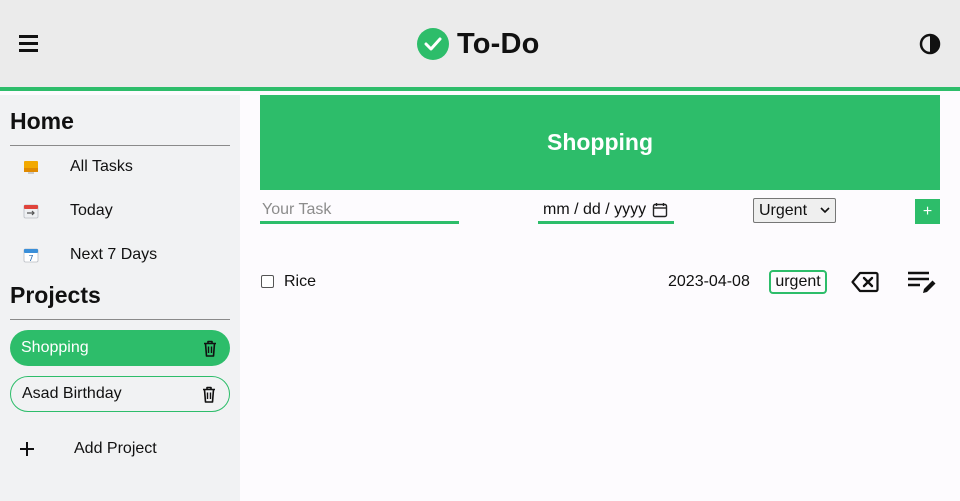 This screenshot has height=501, width=960. I want to click on chevron-down-icon, so click(825, 210).